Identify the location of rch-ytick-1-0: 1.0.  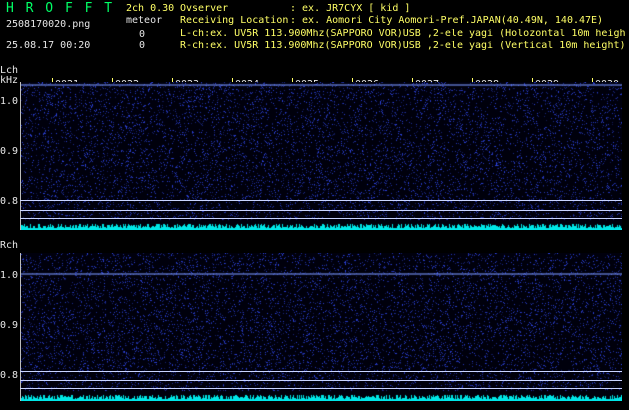
(9, 275).